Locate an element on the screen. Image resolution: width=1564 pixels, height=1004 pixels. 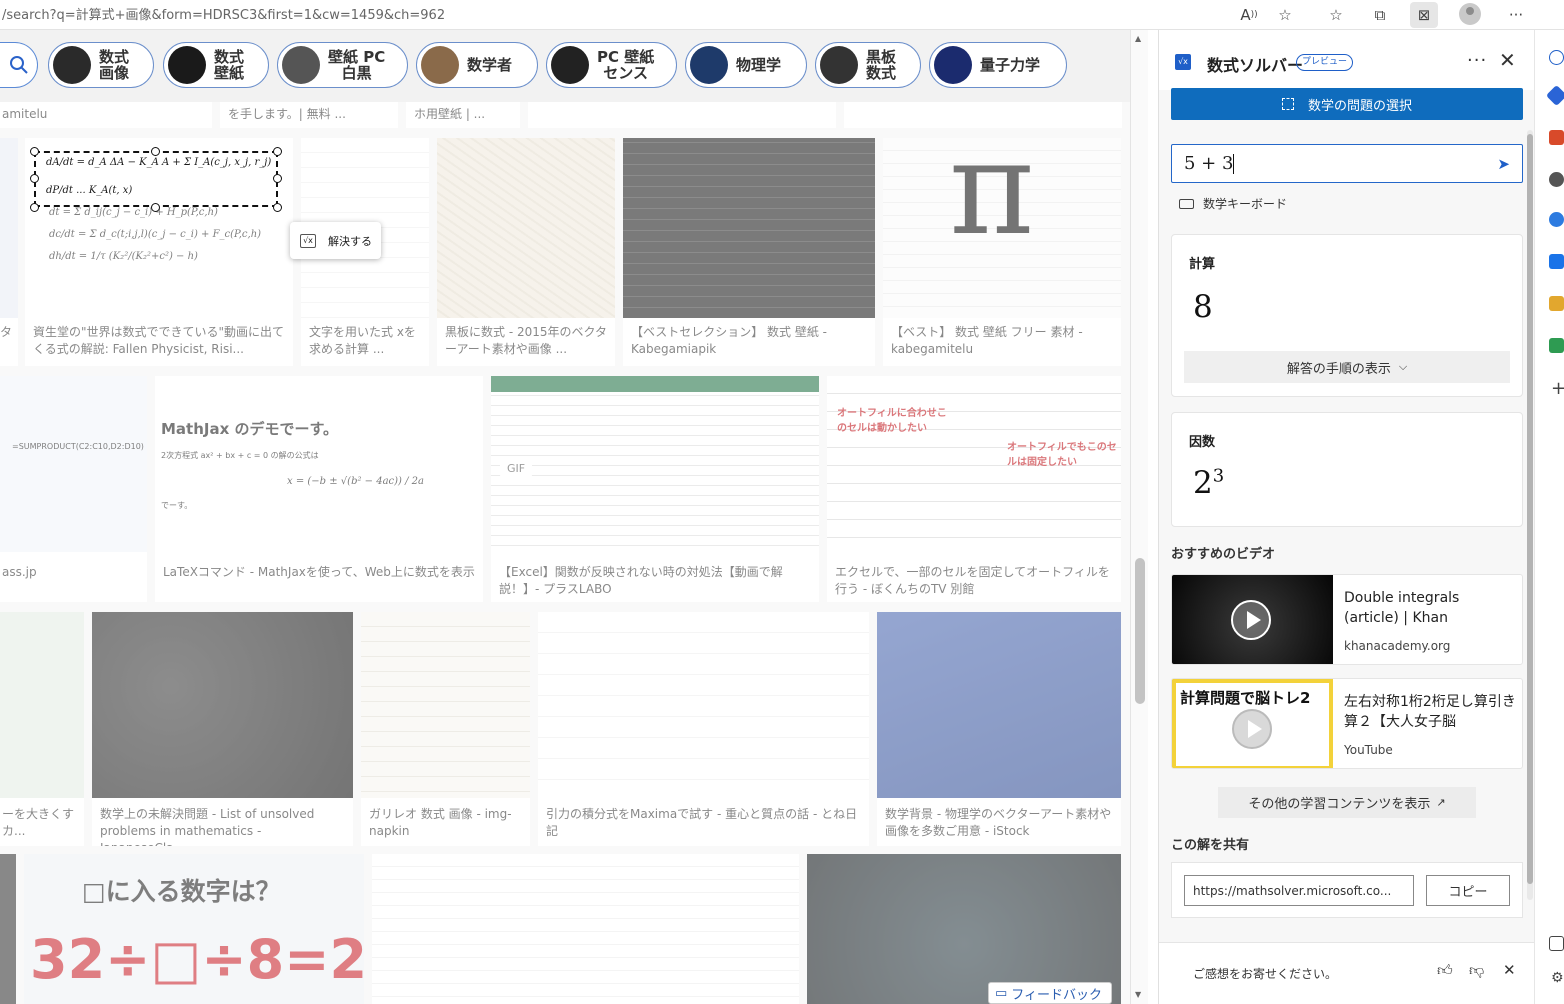
chip-0: 数式 画像 is located at coordinates (101, 65).